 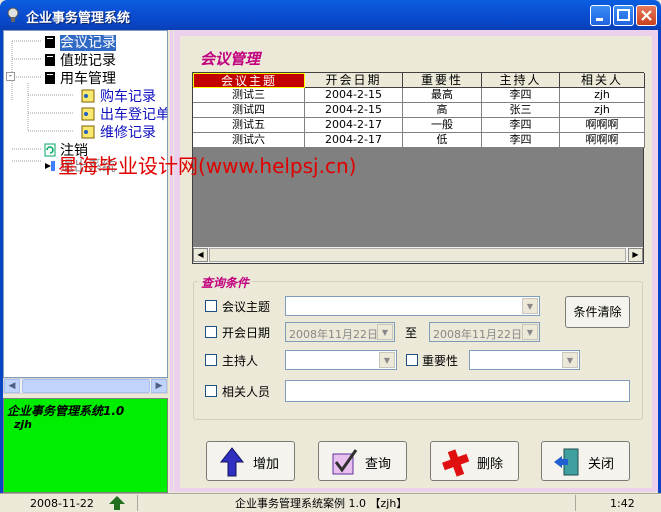 I want to click on grid-horizontal-scrollbar: ◀ ▶, so click(x=418, y=255).